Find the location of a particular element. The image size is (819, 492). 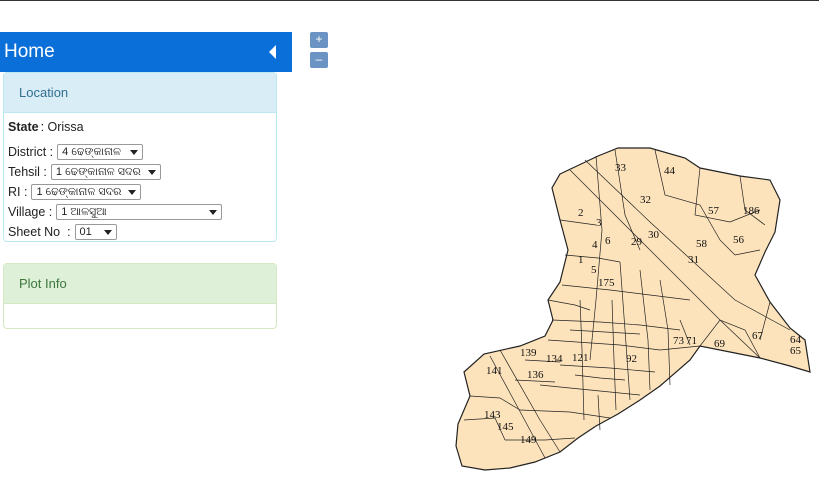

plot-label: 31 is located at coordinates (693, 260).